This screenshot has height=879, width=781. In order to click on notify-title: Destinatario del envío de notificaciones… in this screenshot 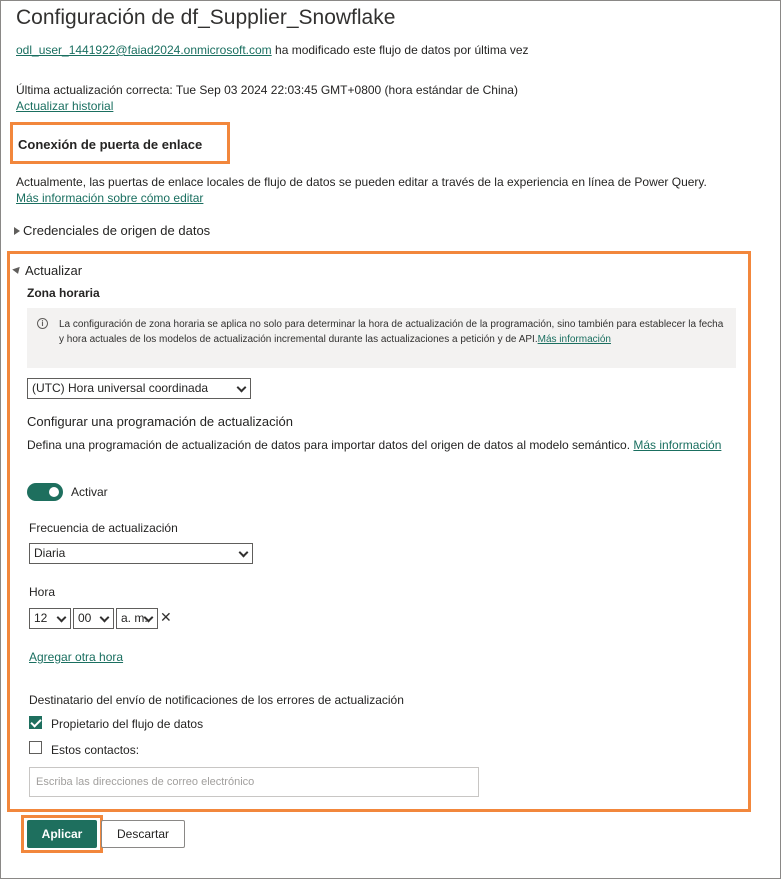, I will do `click(216, 700)`.